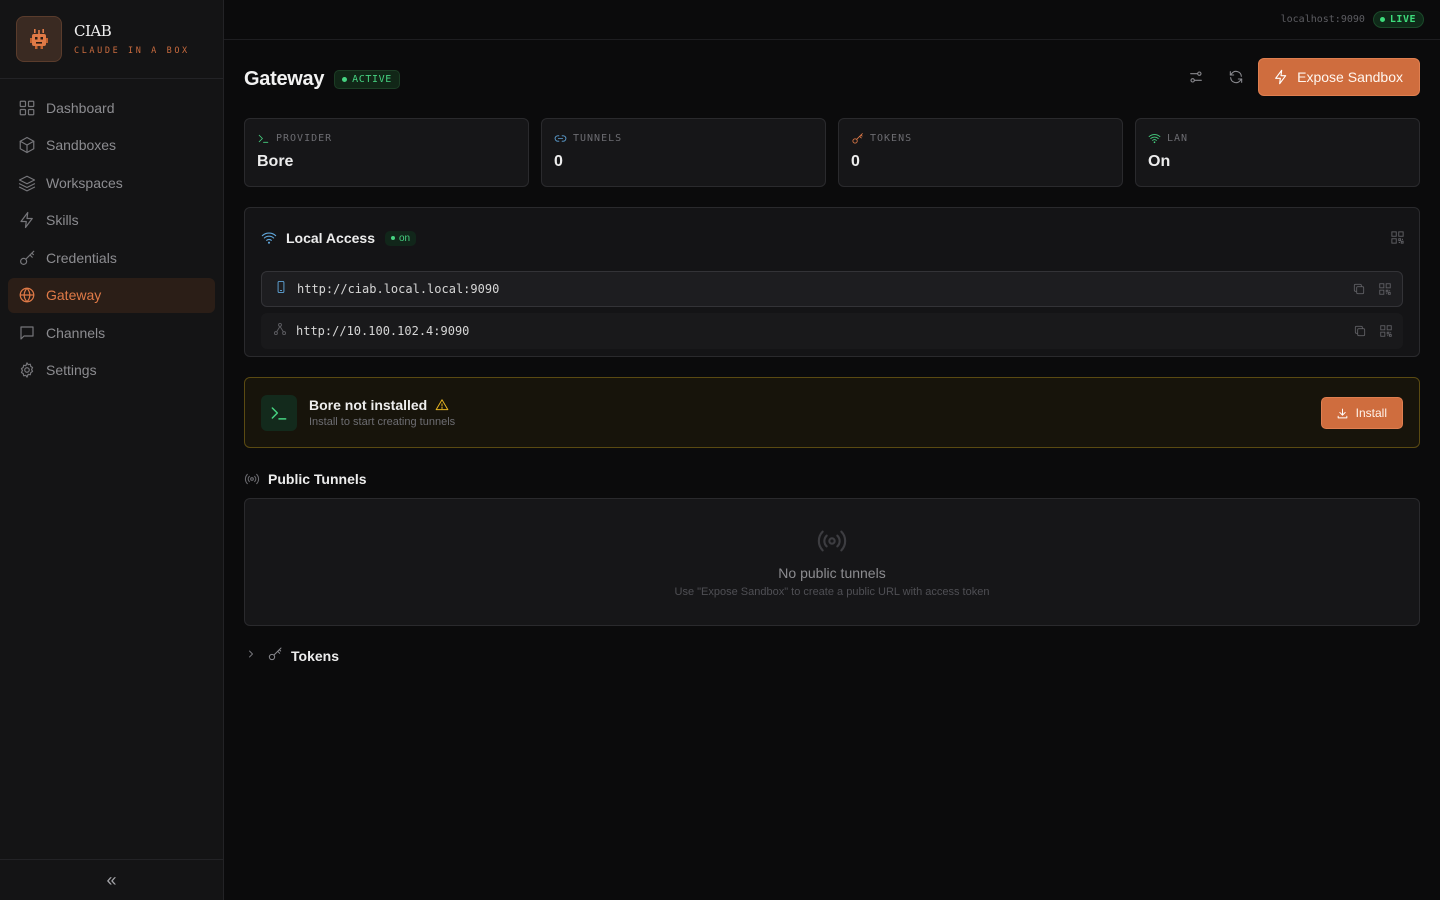  What do you see at coordinates (27, 183) in the screenshot?
I see `layers-icon` at bounding box center [27, 183].